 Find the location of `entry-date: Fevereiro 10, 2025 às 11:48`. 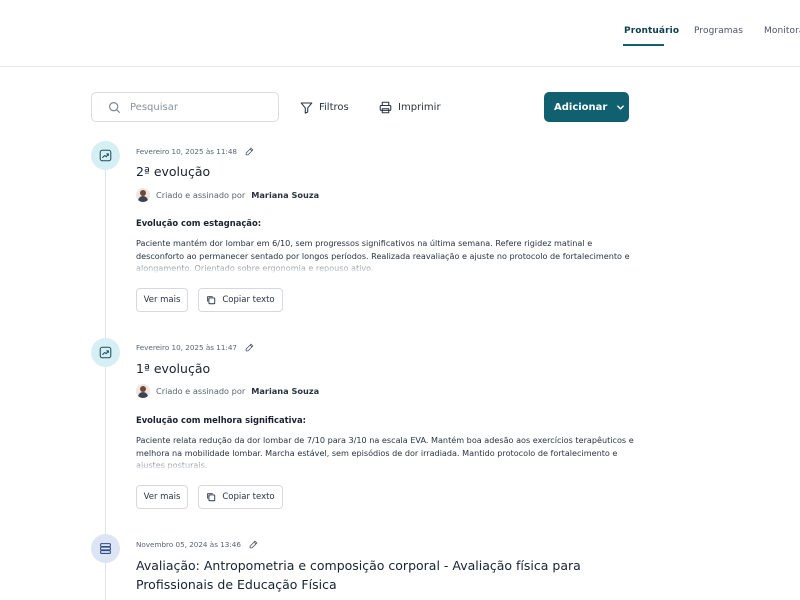

entry-date: Fevereiro 10, 2025 às 11:48 is located at coordinates (195, 151).